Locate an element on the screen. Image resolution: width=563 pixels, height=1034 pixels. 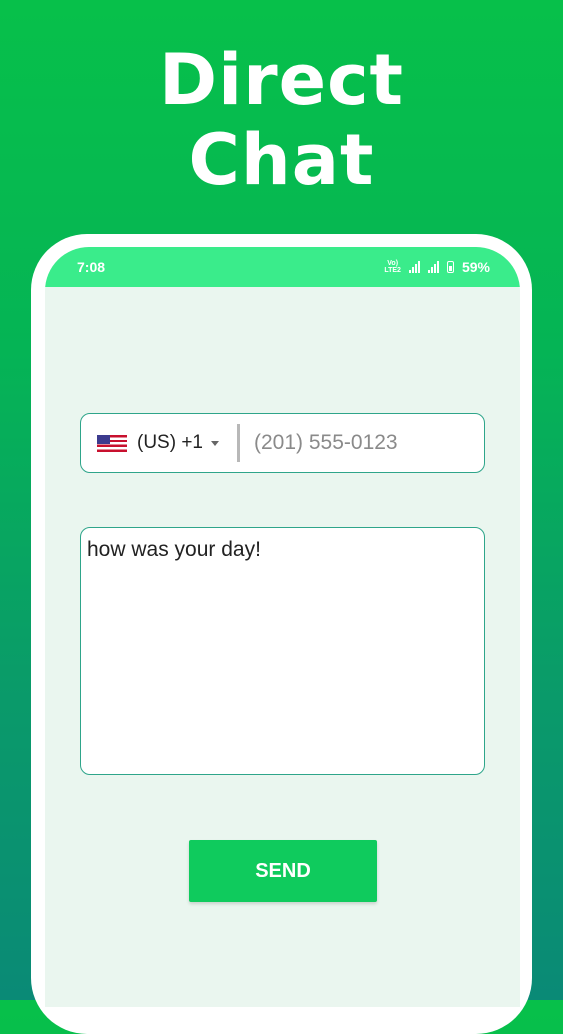
status-bar: 7:08 Vo) LTE2 59% is located at coordinates (282, 267).